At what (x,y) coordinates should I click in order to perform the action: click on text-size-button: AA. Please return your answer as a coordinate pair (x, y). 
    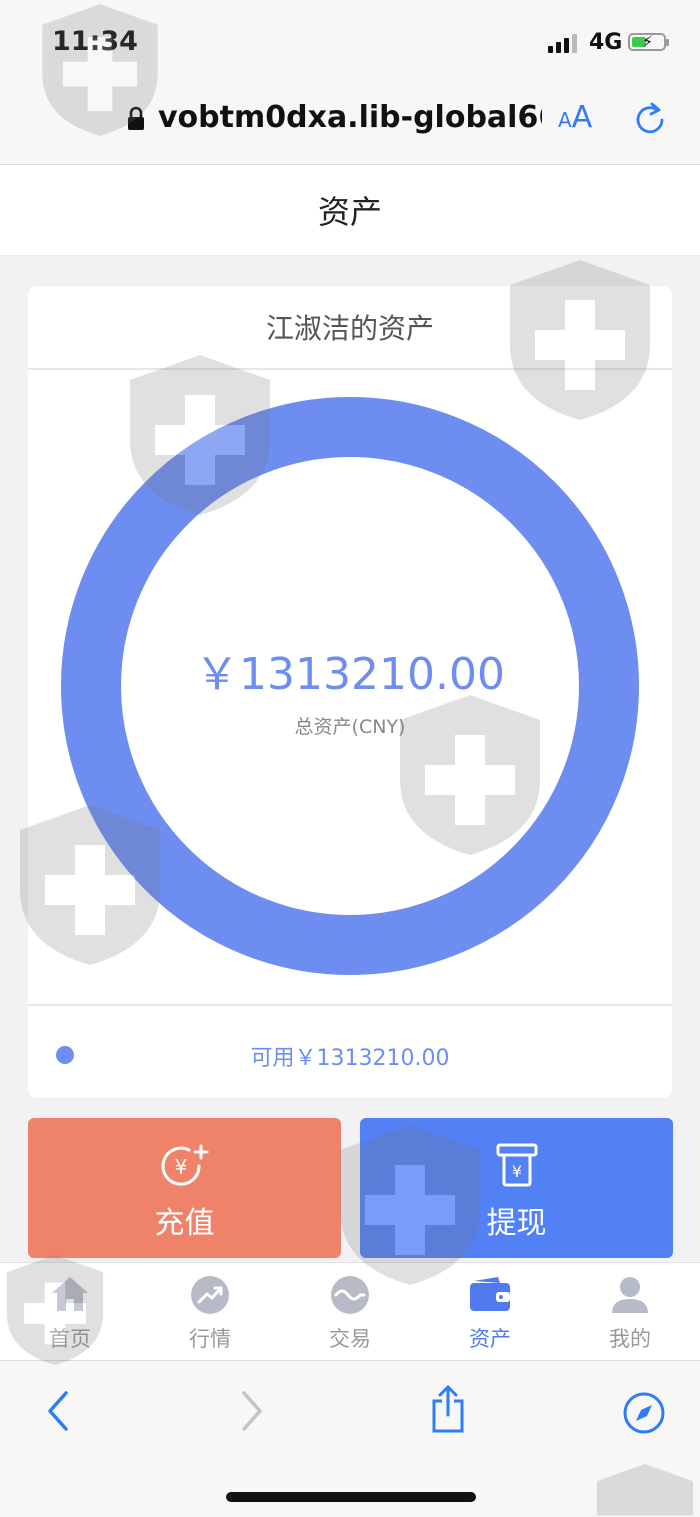
    Looking at the image, I should click on (575, 117).